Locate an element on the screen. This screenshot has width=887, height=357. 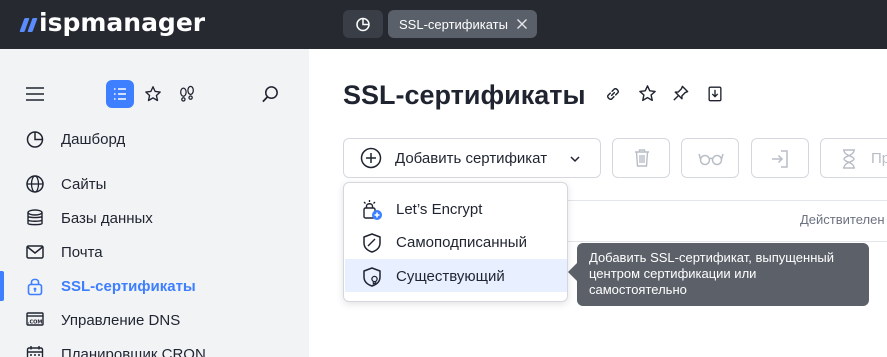
dropdown-item-self-signed: Самоподписанный is located at coordinates (456, 241).